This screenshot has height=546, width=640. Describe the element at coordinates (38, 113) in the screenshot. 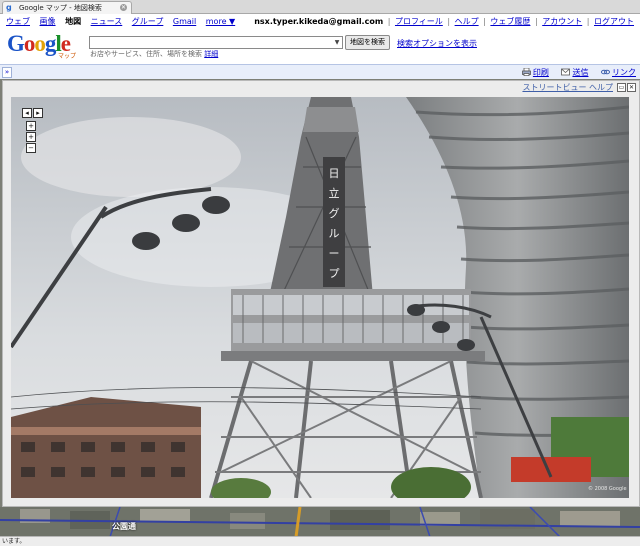

I see `pan-right-icon: ▸` at that location.